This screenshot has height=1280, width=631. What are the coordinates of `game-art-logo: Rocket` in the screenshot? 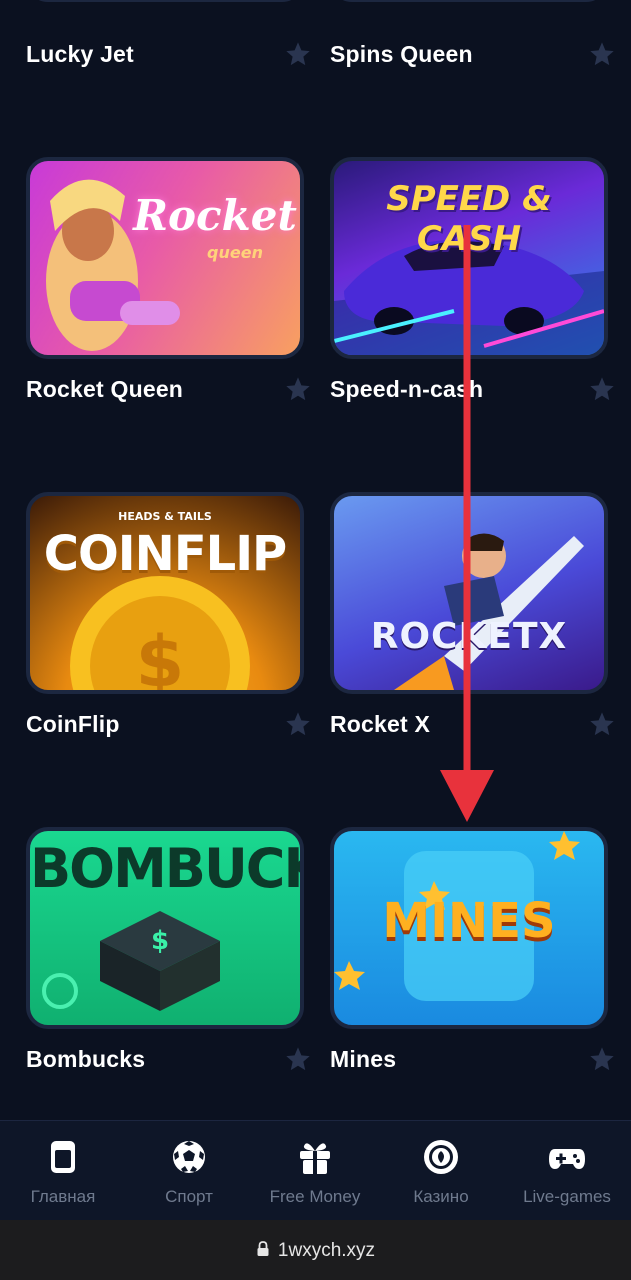 It's located at (215, 215).